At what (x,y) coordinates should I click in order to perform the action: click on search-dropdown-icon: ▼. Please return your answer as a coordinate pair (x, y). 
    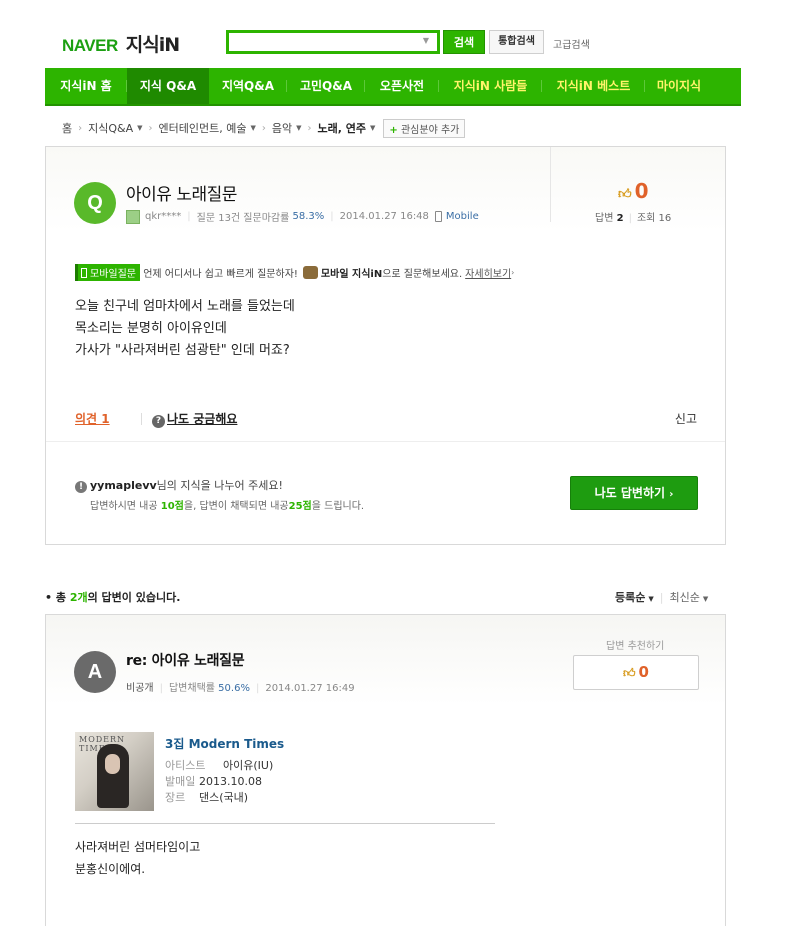
    Looking at the image, I should click on (426, 40).